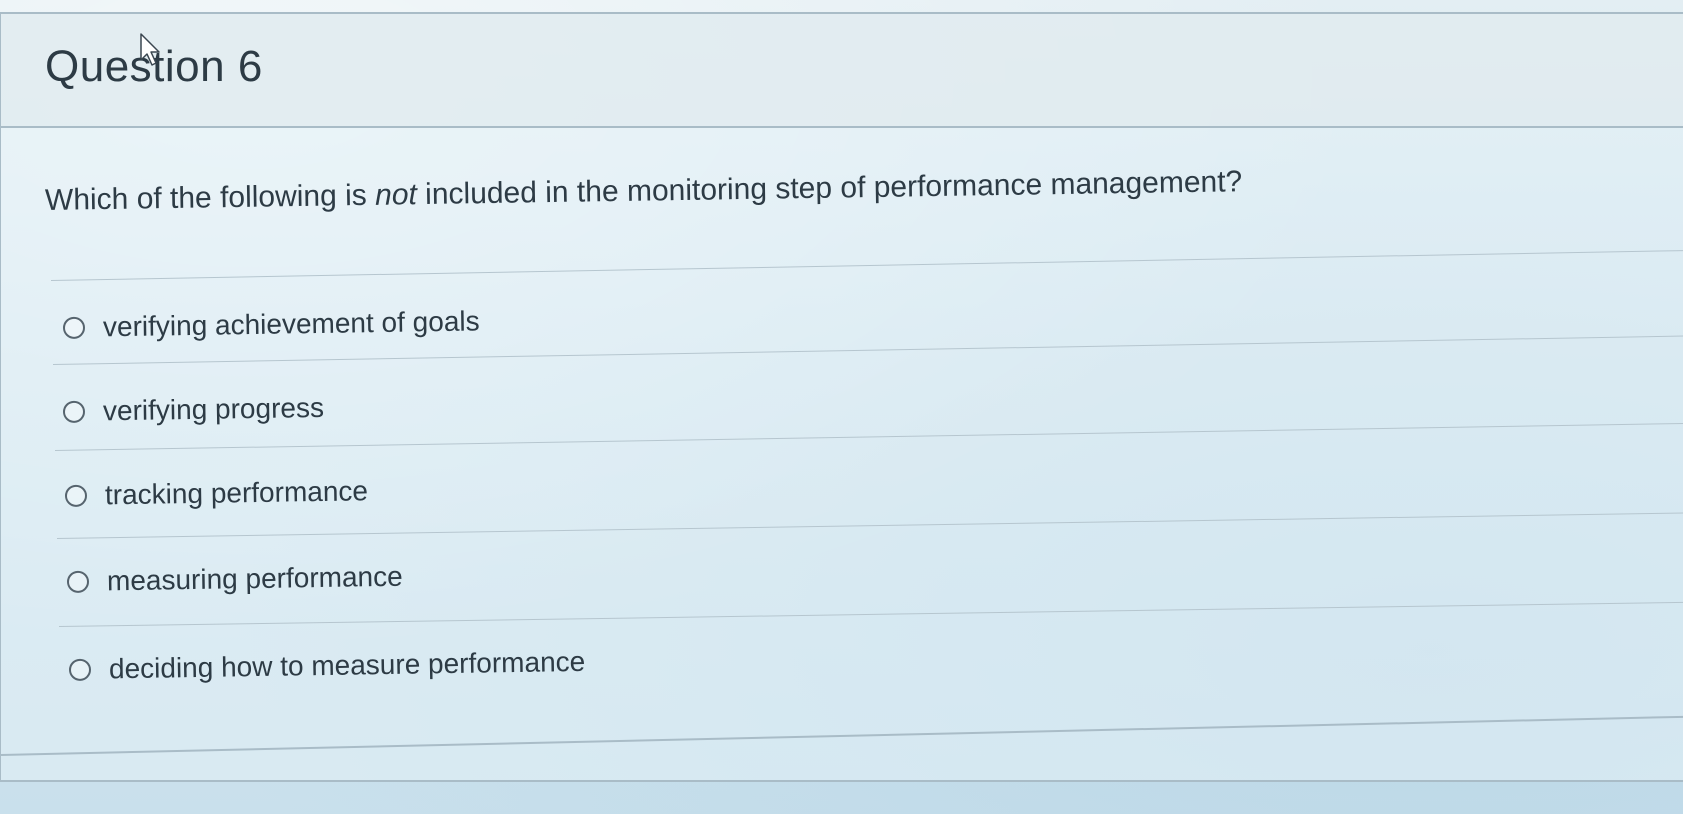  I want to click on answer-label: tracking performance, so click(236, 493).